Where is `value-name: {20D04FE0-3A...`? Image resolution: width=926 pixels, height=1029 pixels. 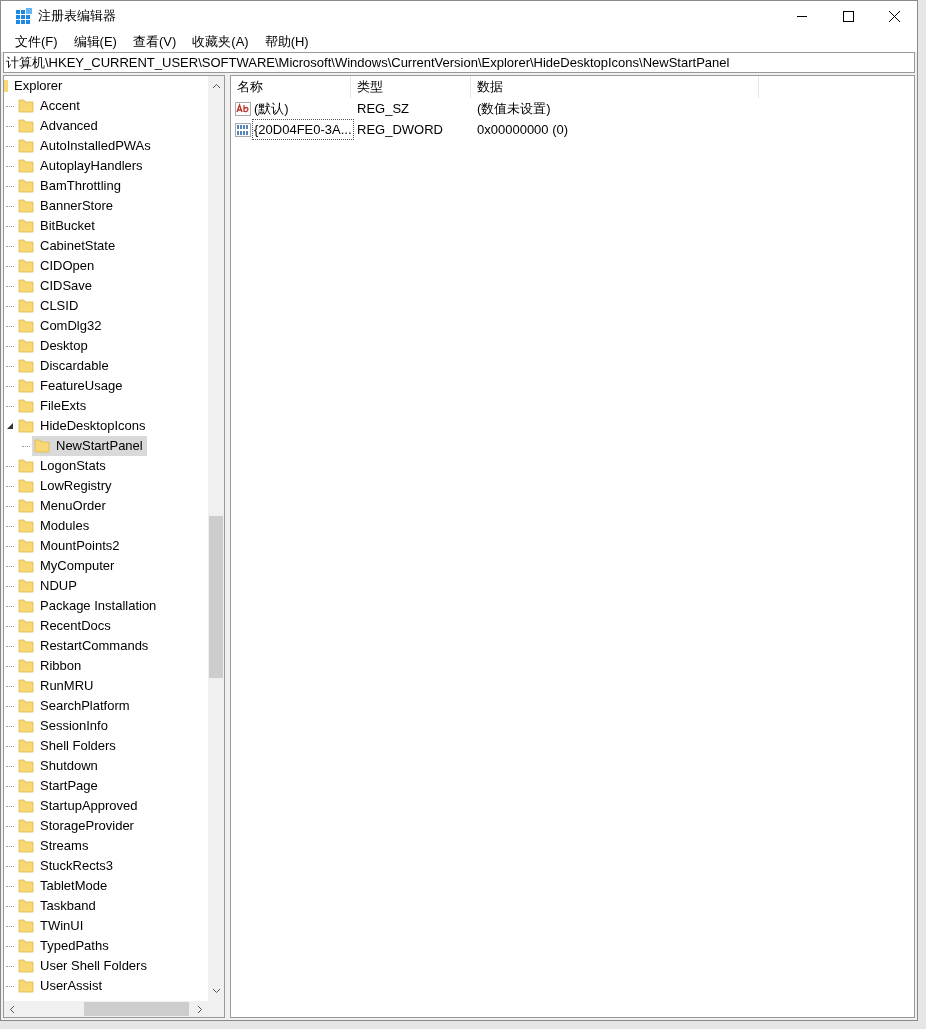 value-name: {20D04FE0-3A... is located at coordinates (303, 129).